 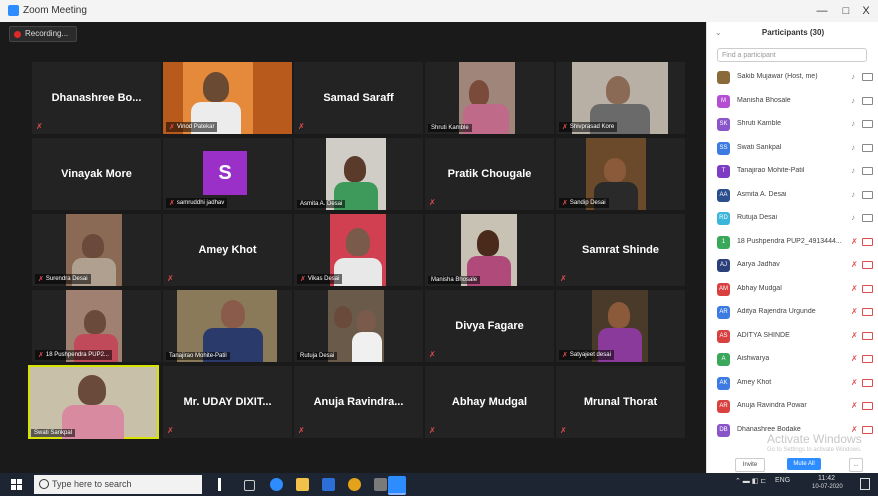 What do you see at coordinates (276, 484) in the screenshot?
I see `edge-browser-icon` at bounding box center [276, 484].